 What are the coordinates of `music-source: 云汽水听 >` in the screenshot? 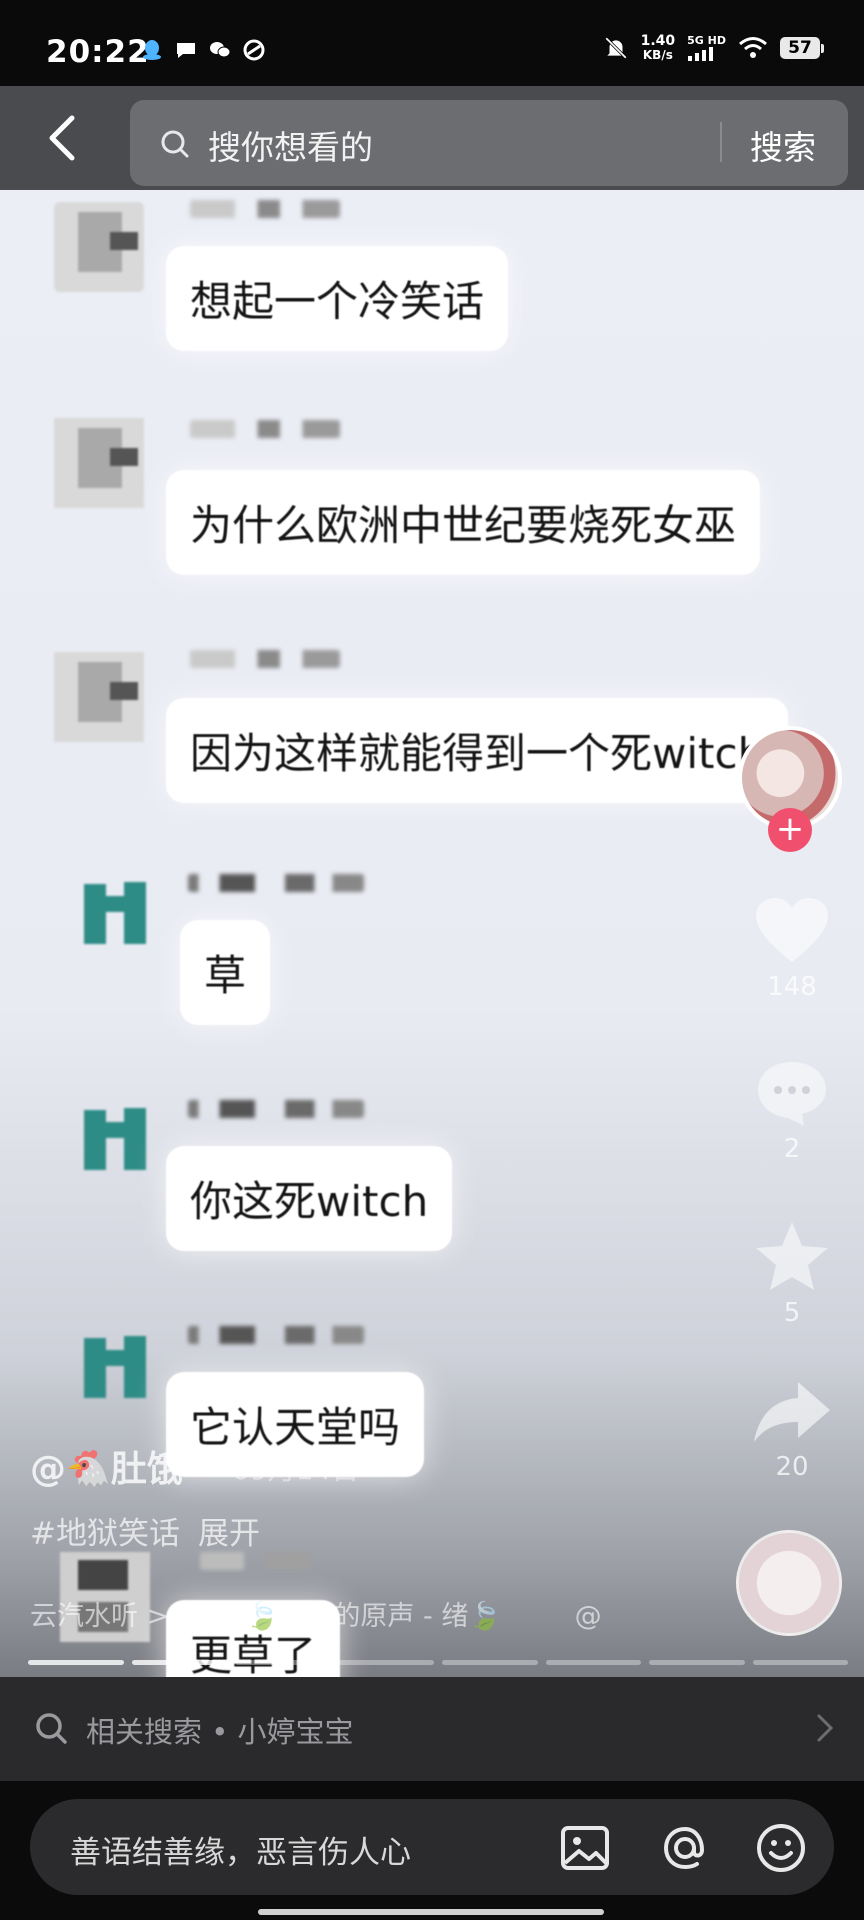 It's located at (100, 1616).